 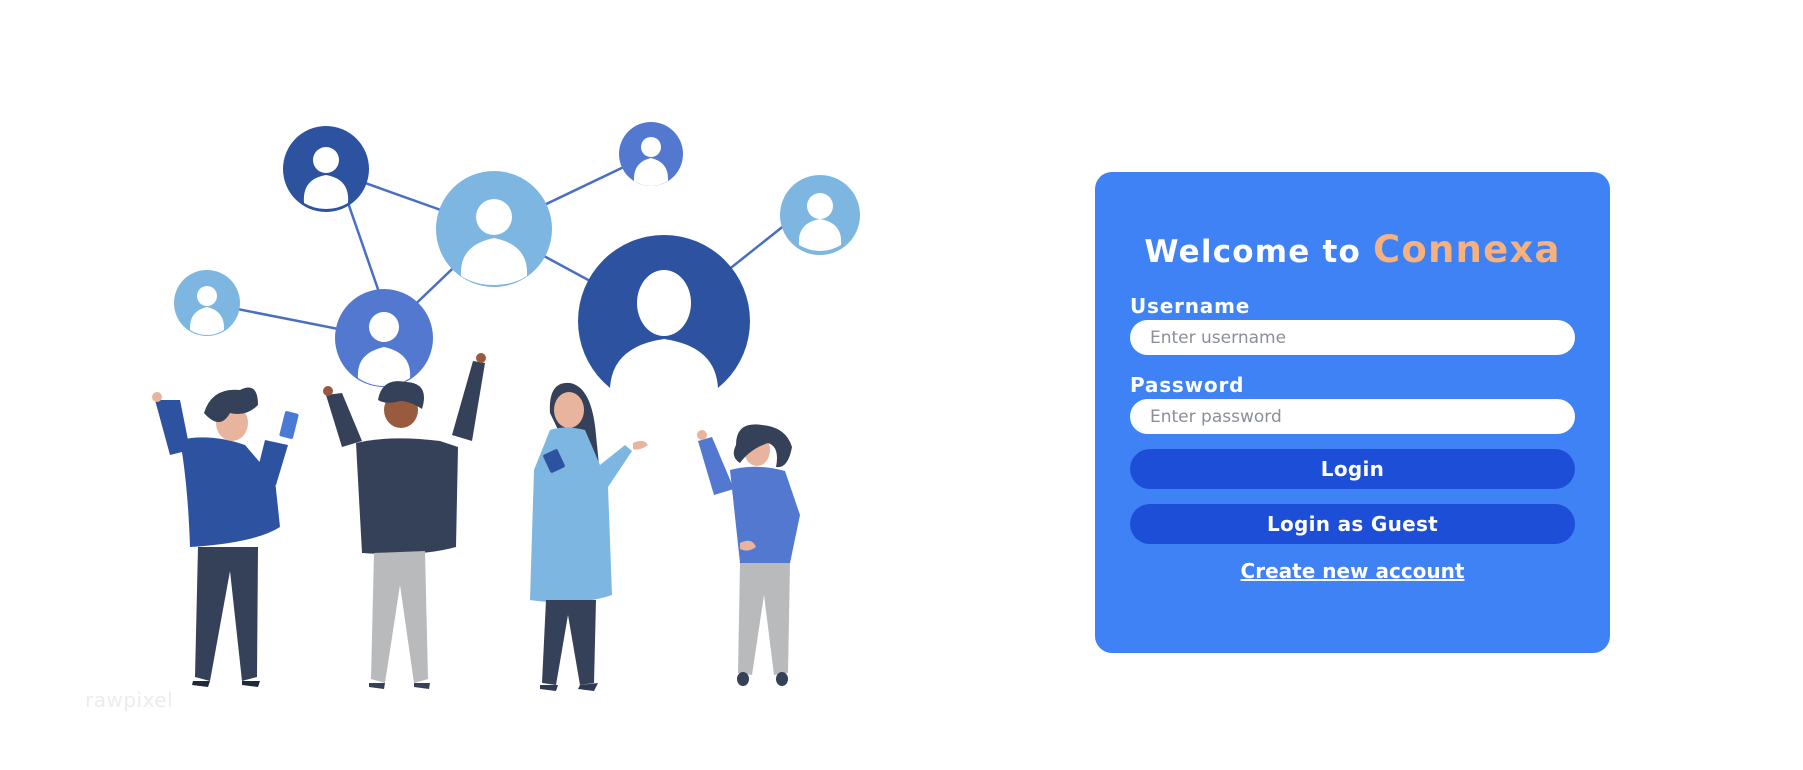 I want to click on person-3-figure, so click(x=589, y=536).